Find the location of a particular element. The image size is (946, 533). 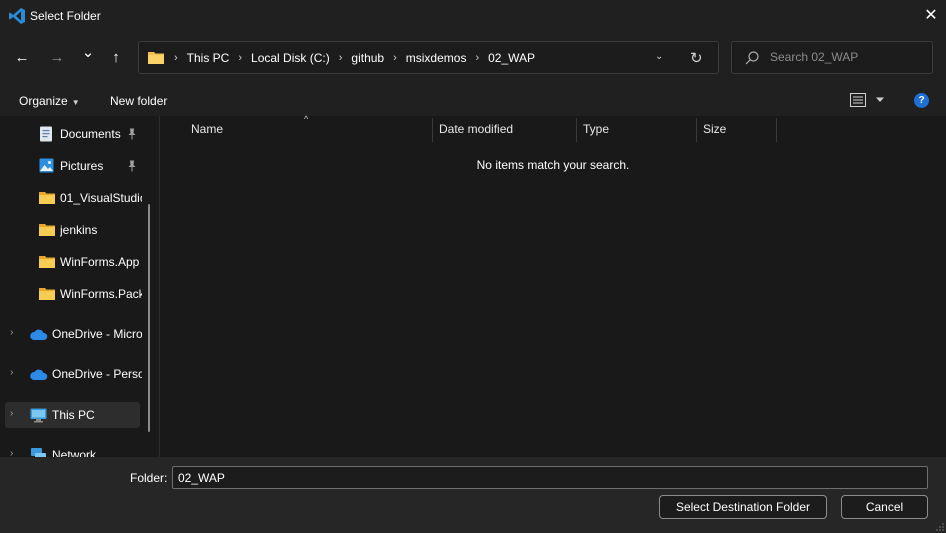

search-icon is located at coordinates (752, 58).